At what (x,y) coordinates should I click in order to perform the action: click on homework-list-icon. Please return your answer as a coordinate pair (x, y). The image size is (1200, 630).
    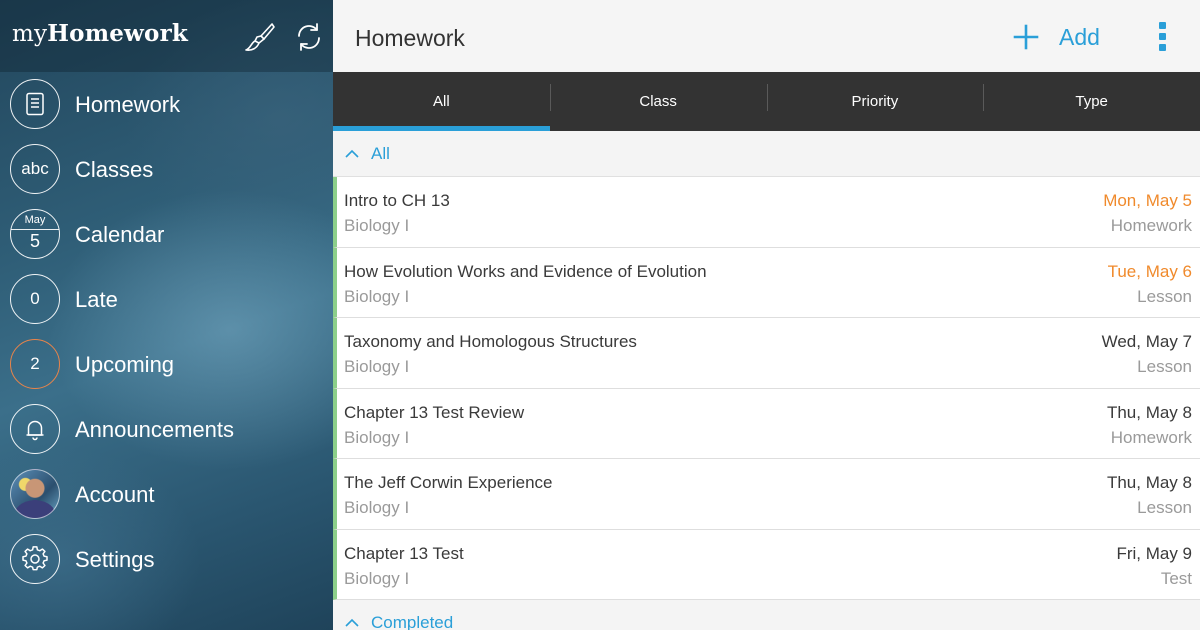
    Looking at the image, I should click on (35, 104).